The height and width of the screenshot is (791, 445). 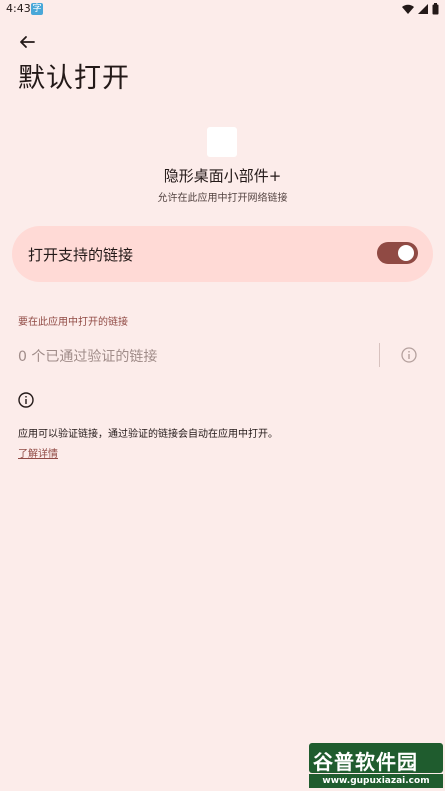 What do you see at coordinates (222, 9) in the screenshot?
I see `status-bar: 4:43 字` at bounding box center [222, 9].